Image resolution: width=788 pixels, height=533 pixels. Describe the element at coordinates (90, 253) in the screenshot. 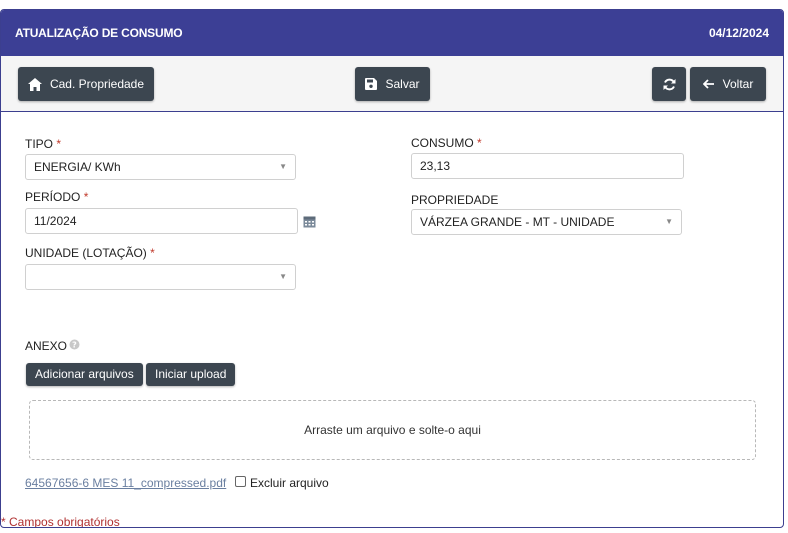

I see `unidade-label: UNIDADE (LOTAÇÃO) *` at that location.